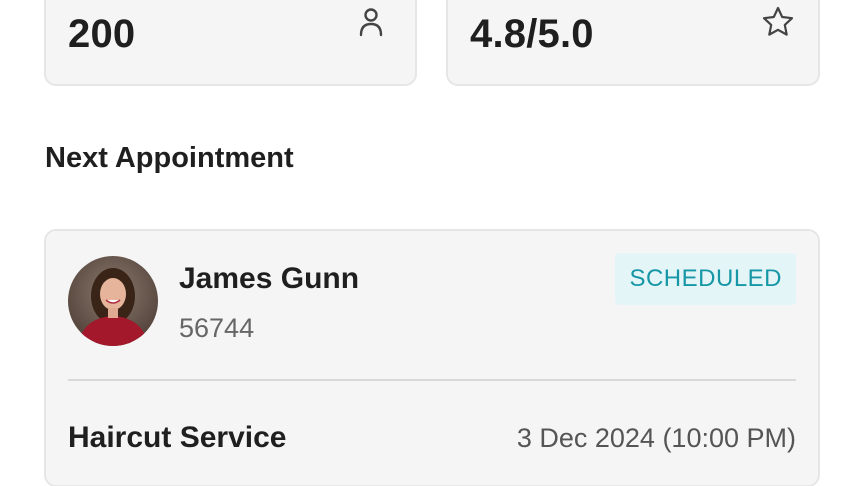 The height and width of the screenshot is (486, 864). I want to click on star-icon, so click(778, 21).